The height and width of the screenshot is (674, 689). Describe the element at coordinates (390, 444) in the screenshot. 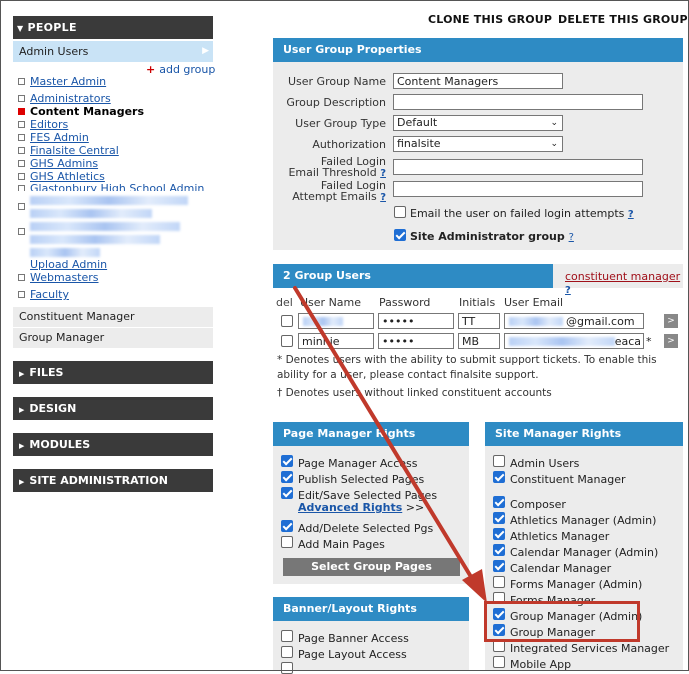

I see `annotation-arrow-icon` at that location.